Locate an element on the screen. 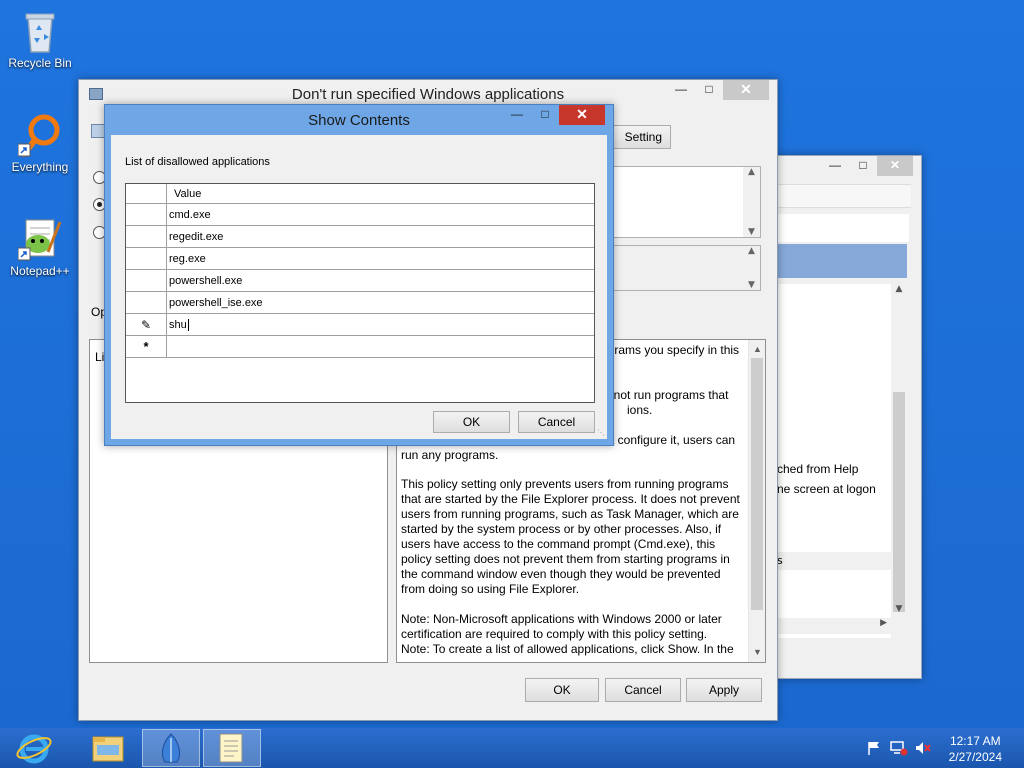 This screenshot has height=768, width=1024. taskbar-group-policy-app is located at coordinates (171, 748).